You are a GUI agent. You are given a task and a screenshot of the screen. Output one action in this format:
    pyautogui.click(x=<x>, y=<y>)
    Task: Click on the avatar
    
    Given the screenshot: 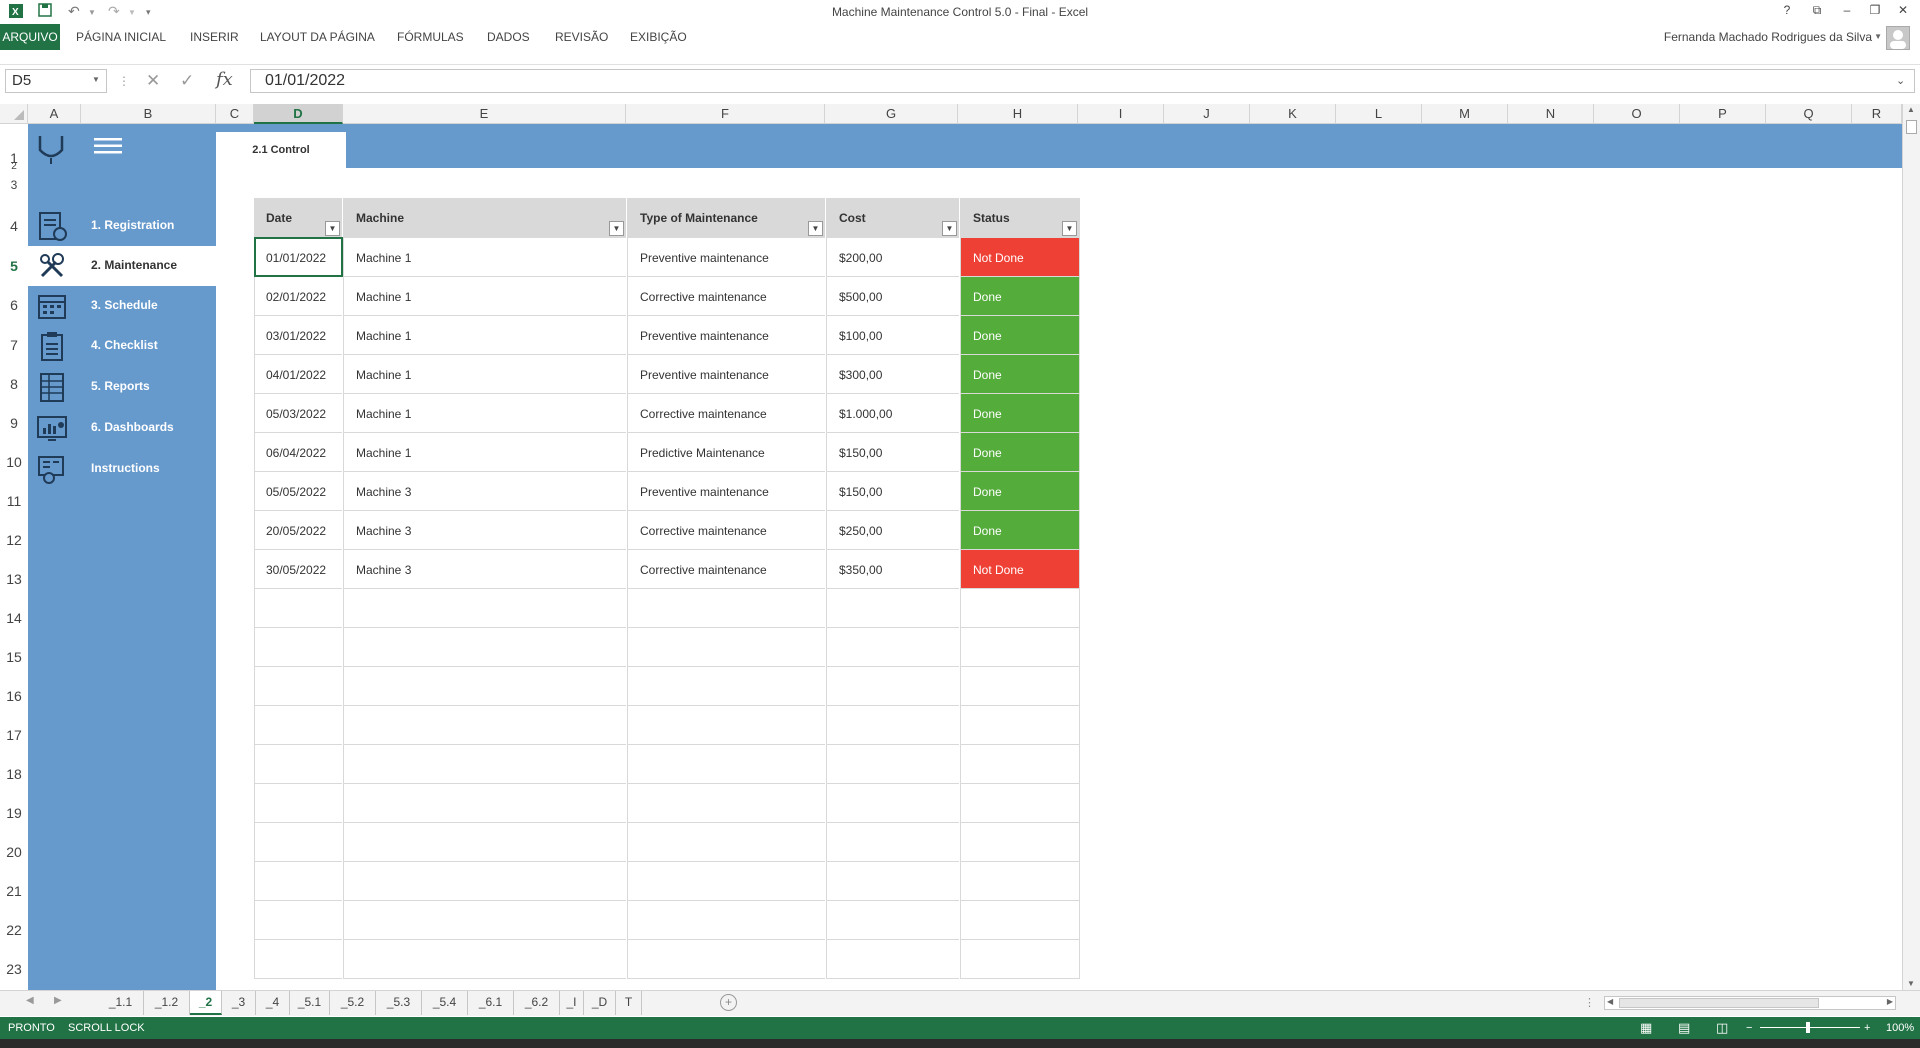 What is the action you would take?
    pyautogui.click(x=1898, y=38)
    